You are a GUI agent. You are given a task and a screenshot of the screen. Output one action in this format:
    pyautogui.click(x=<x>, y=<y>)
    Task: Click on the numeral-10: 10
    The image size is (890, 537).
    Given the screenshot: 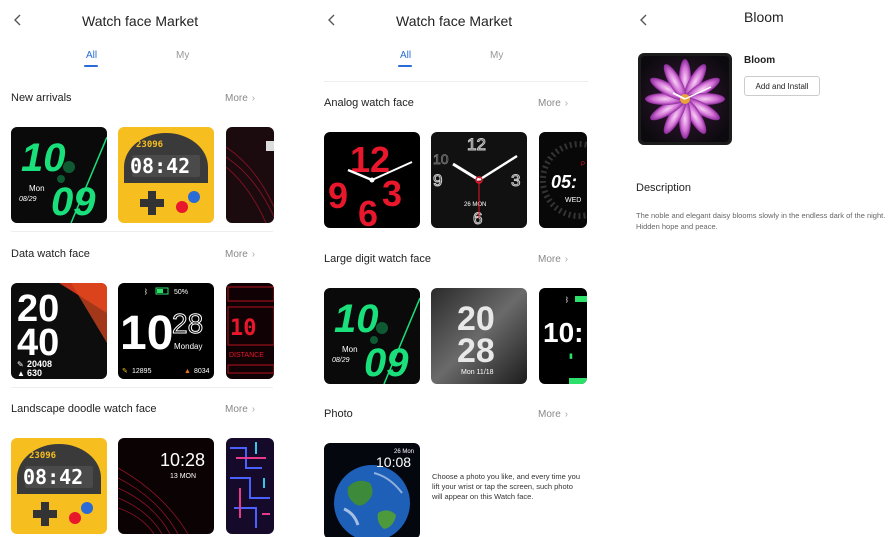 What is the action you would take?
    pyautogui.click(x=441, y=159)
    